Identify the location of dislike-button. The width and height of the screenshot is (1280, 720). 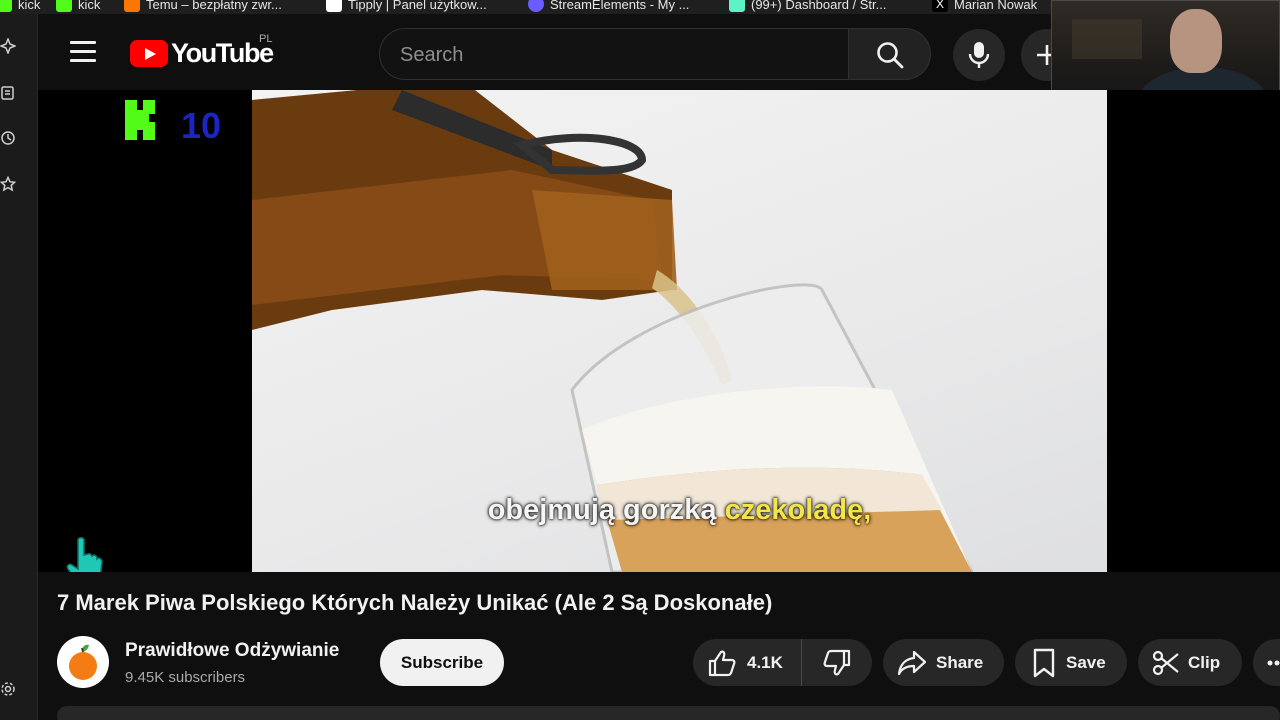
(837, 662).